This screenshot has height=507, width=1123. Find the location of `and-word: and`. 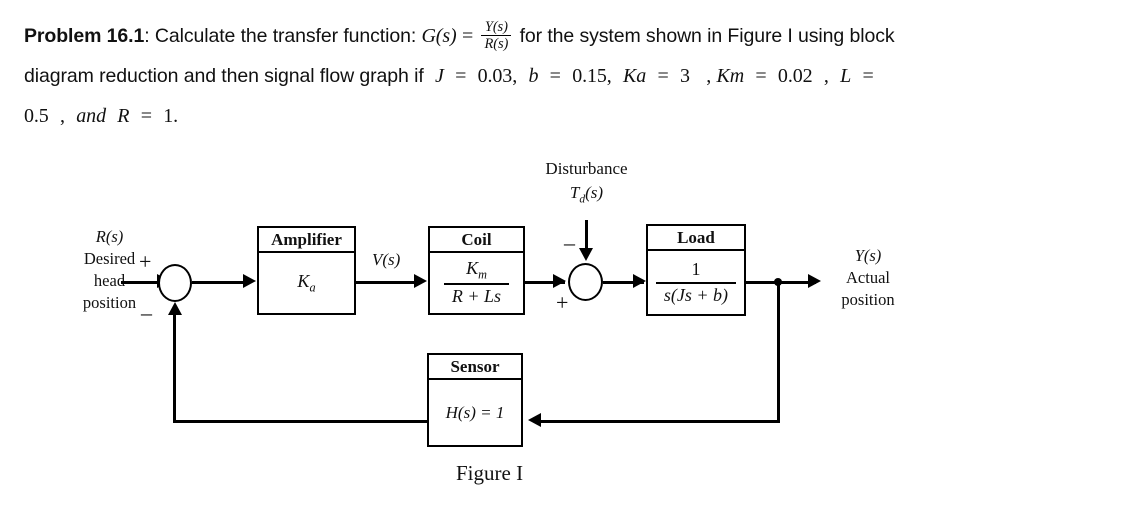

and-word: and is located at coordinates (91, 116).